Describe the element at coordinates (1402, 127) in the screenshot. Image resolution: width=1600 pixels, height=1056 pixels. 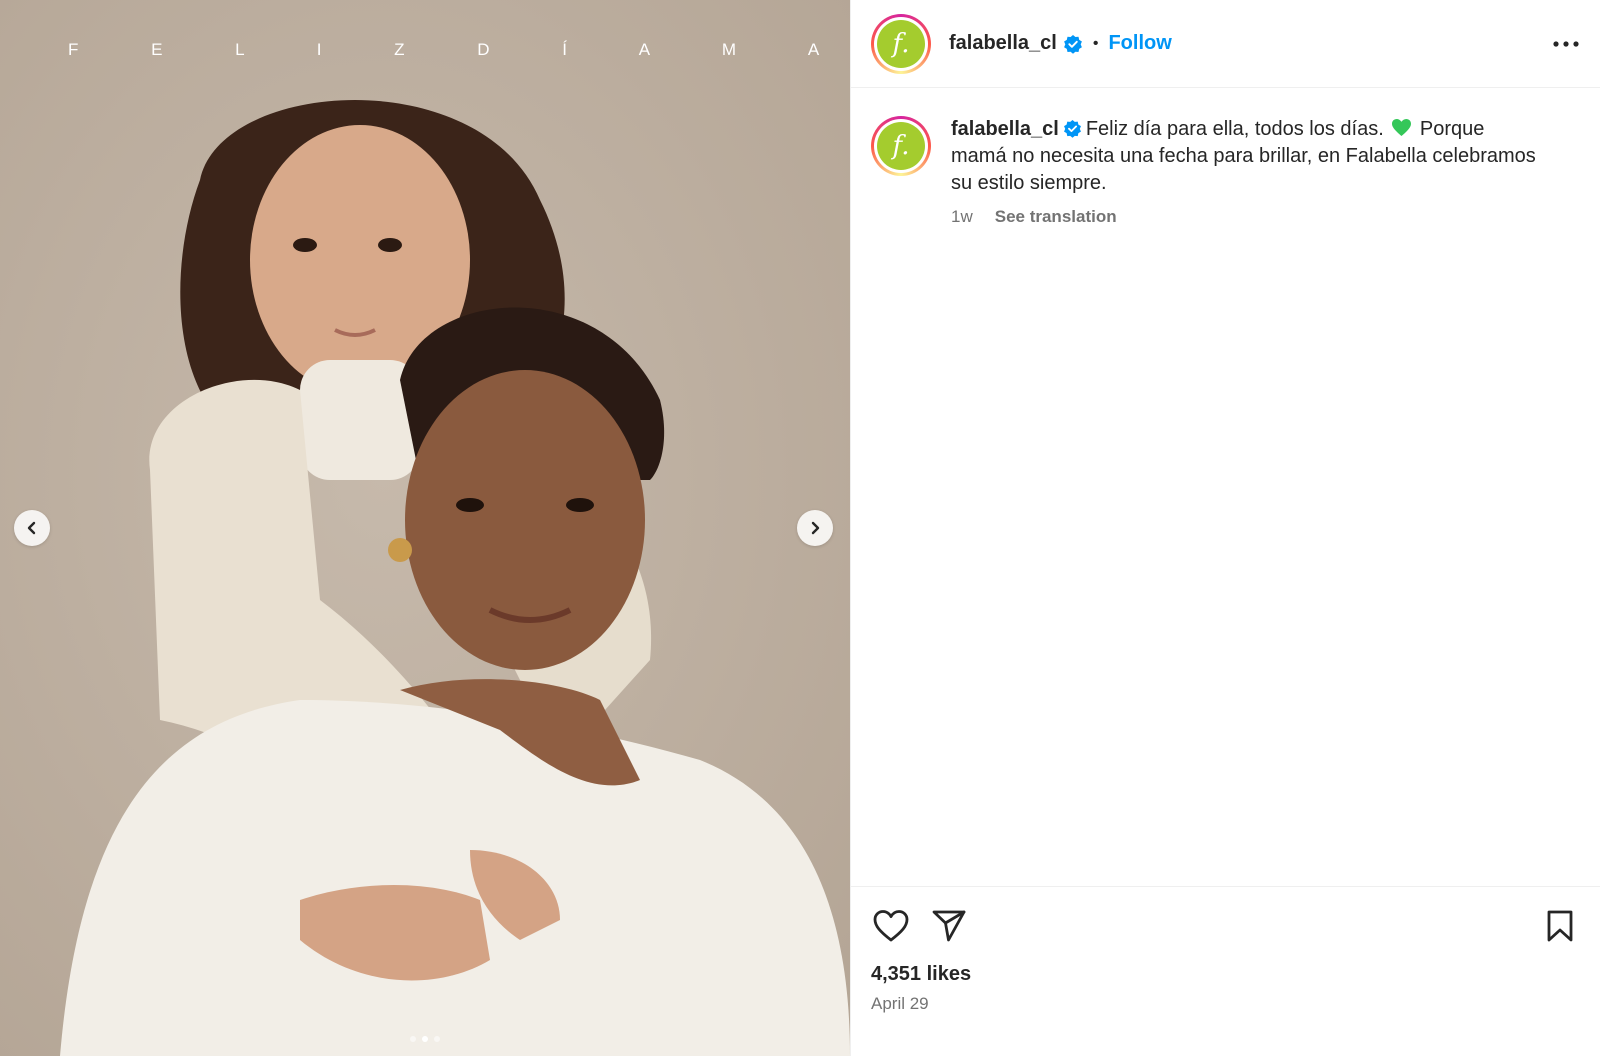
I see `green-heart-emoji-icon` at that location.